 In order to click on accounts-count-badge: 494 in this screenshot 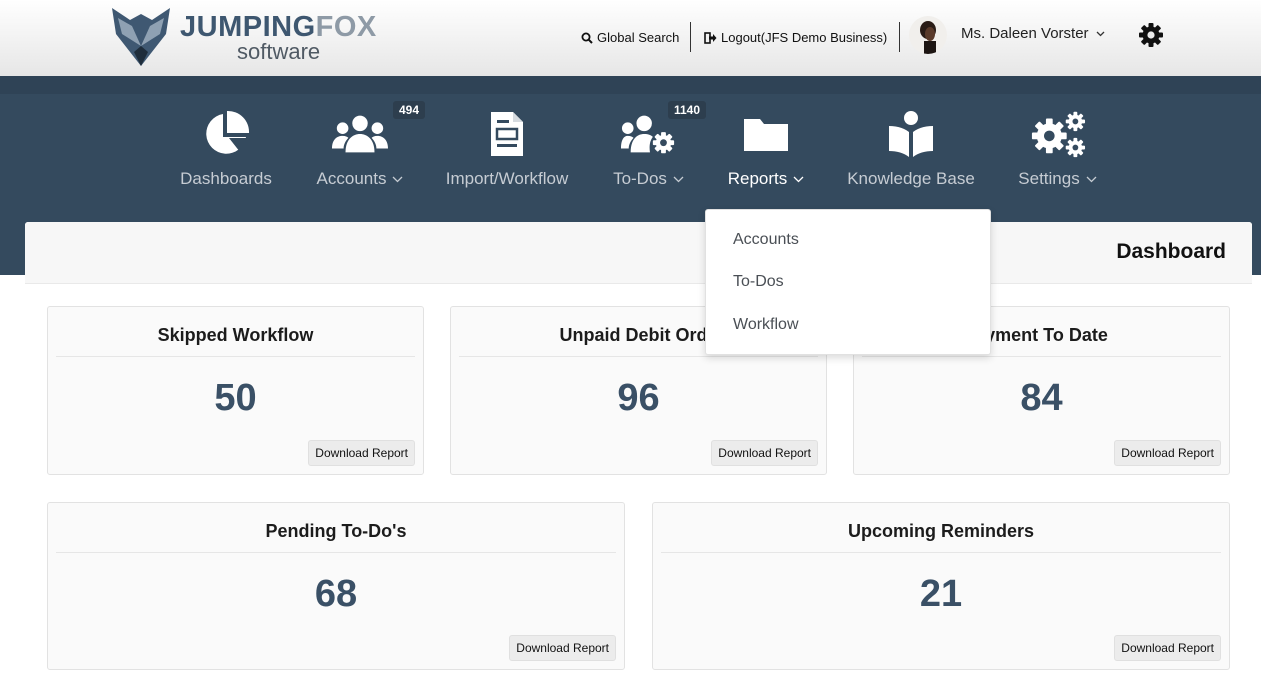, I will do `click(409, 110)`.